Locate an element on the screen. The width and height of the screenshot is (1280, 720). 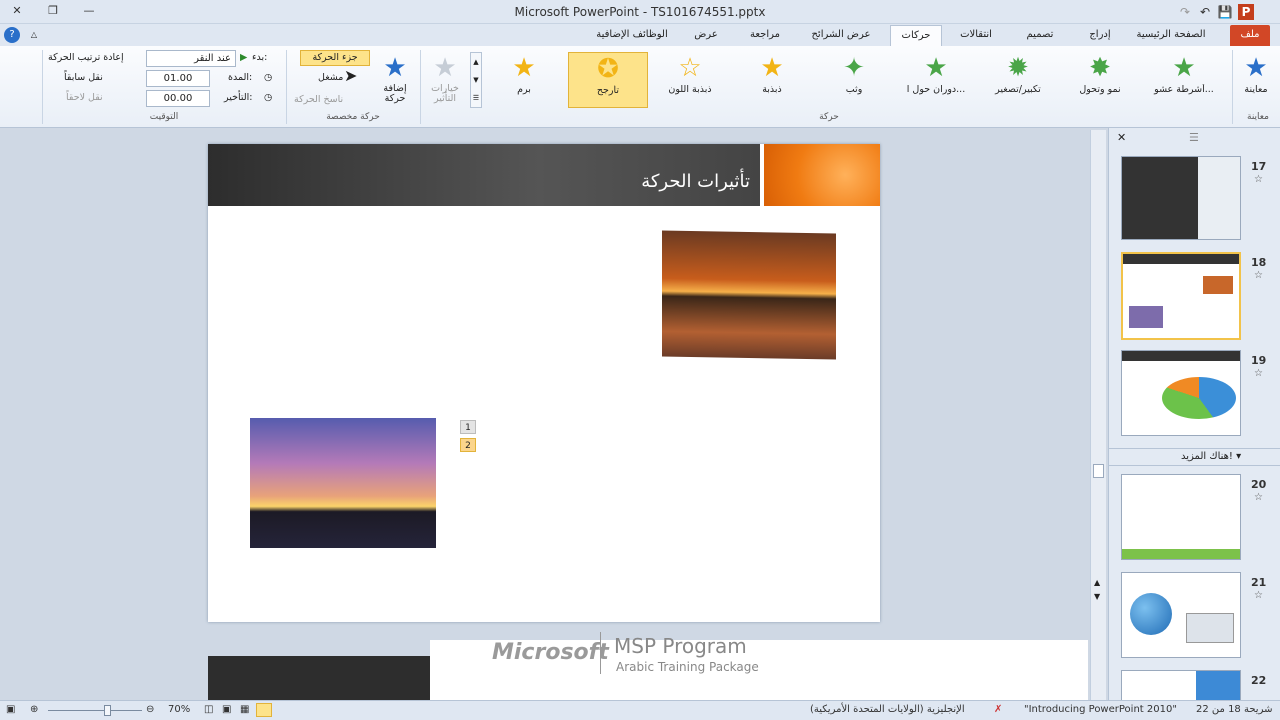
section-label: هناك المزيد! is located at coordinates (1207, 456).